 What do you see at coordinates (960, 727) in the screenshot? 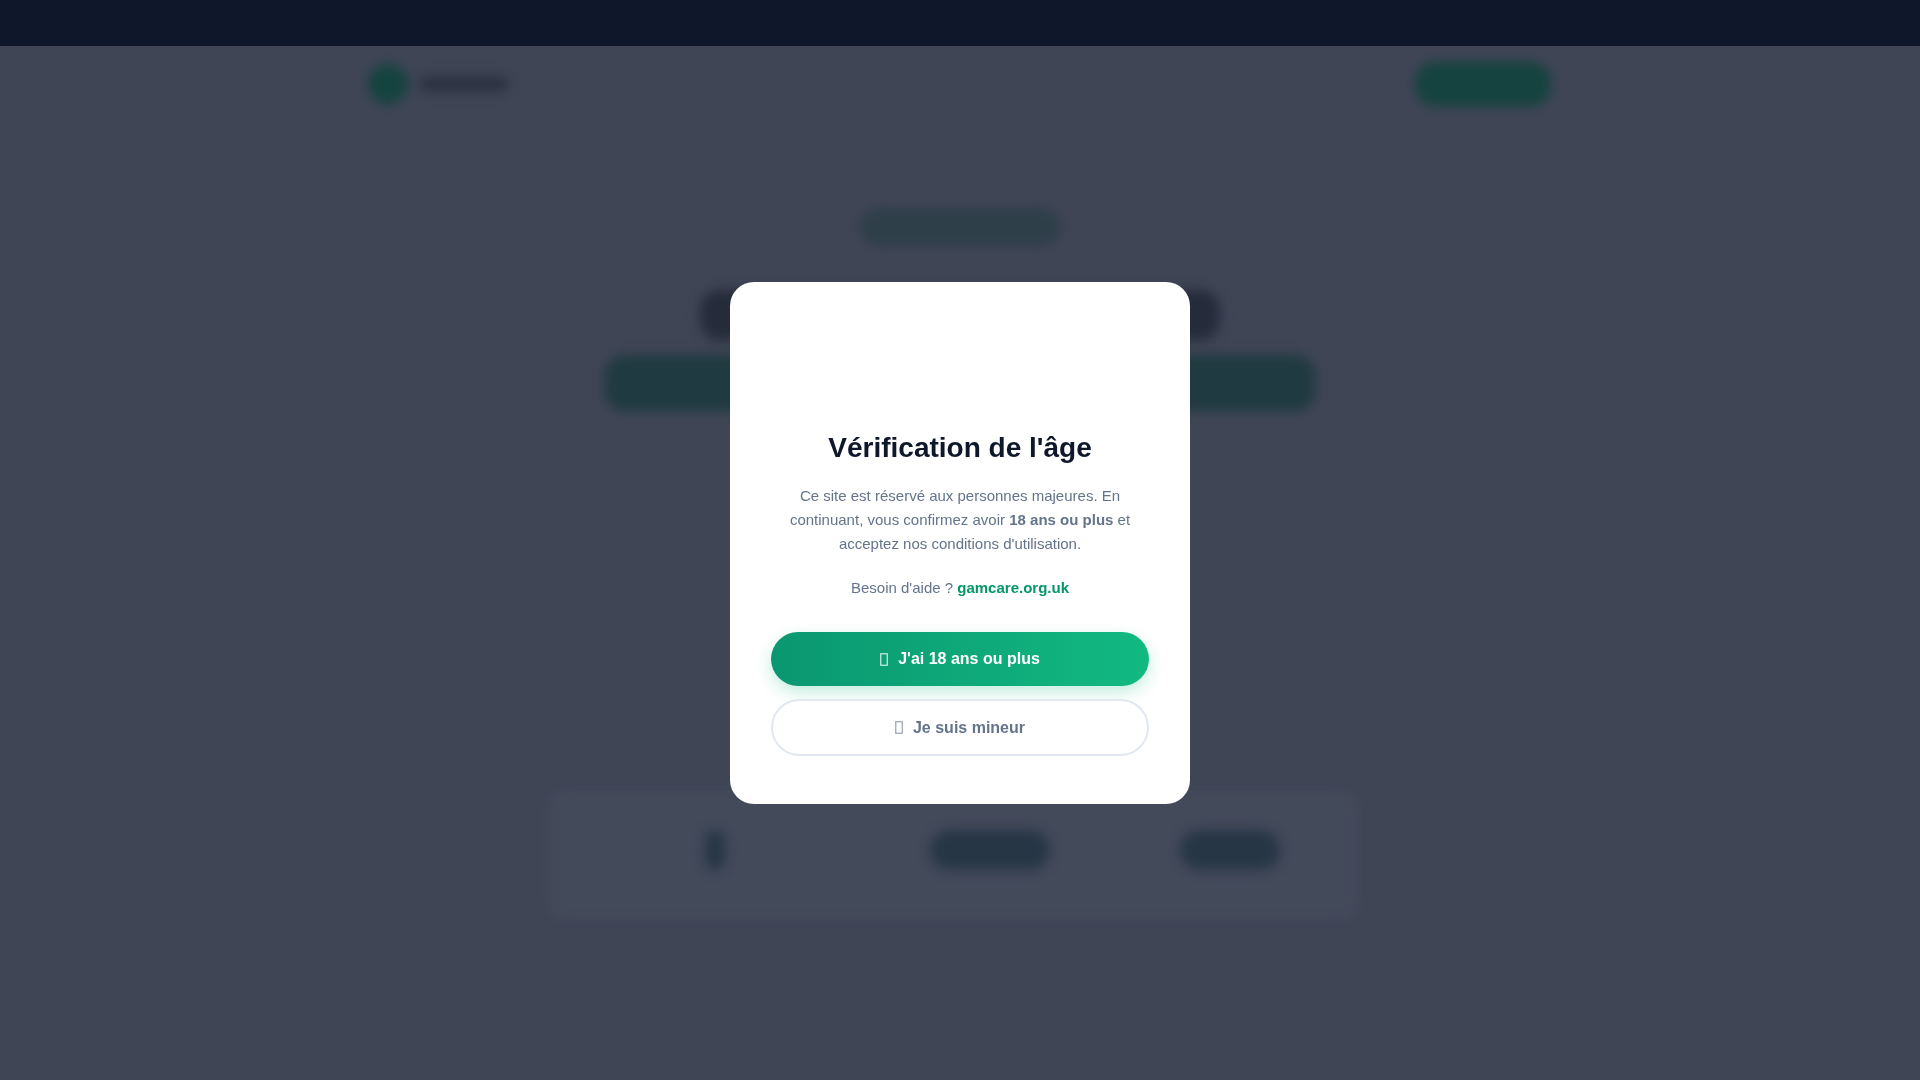
I see `minor-button: Je suis mineur` at bounding box center [960, 727].